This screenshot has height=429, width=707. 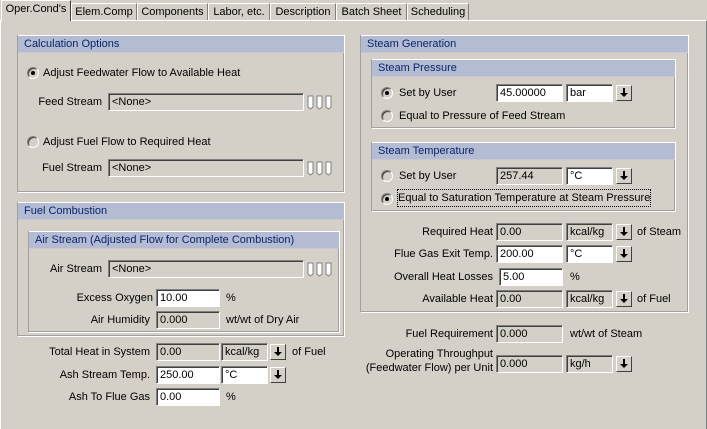 What do you see at coordinates (387, 116) in the screenshot?
I see `pressure-equal-feed-radio` at bounding box center [387, 116].